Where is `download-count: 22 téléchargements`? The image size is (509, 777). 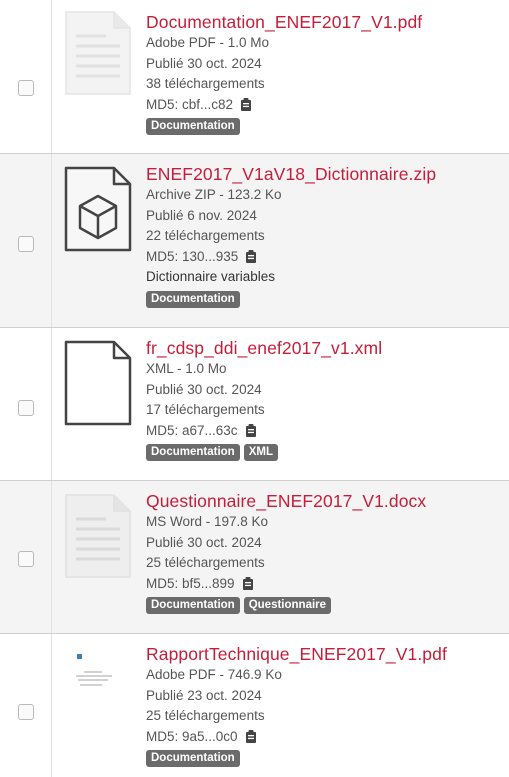 download-count: 22 téléchargements is located at coordinates (205, 235).